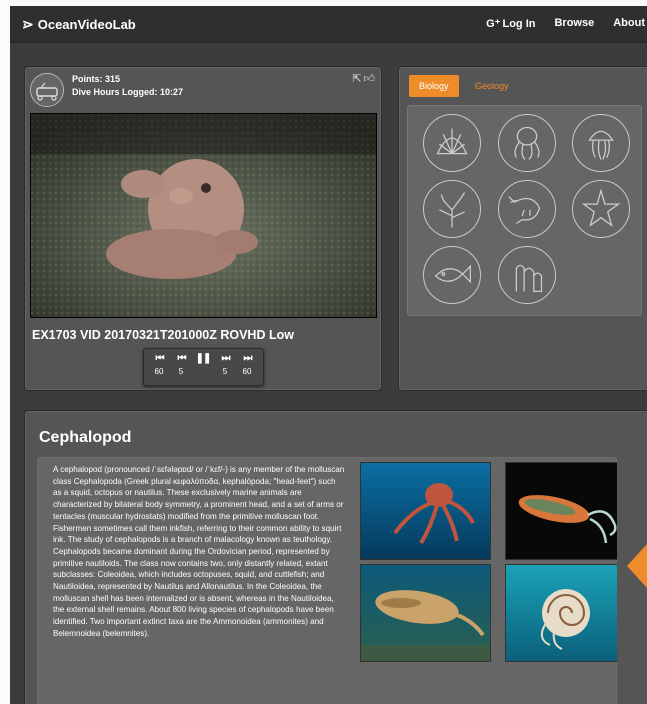 The image size is (647, 704). I want to click on starfish-icon, so click(601, 209).